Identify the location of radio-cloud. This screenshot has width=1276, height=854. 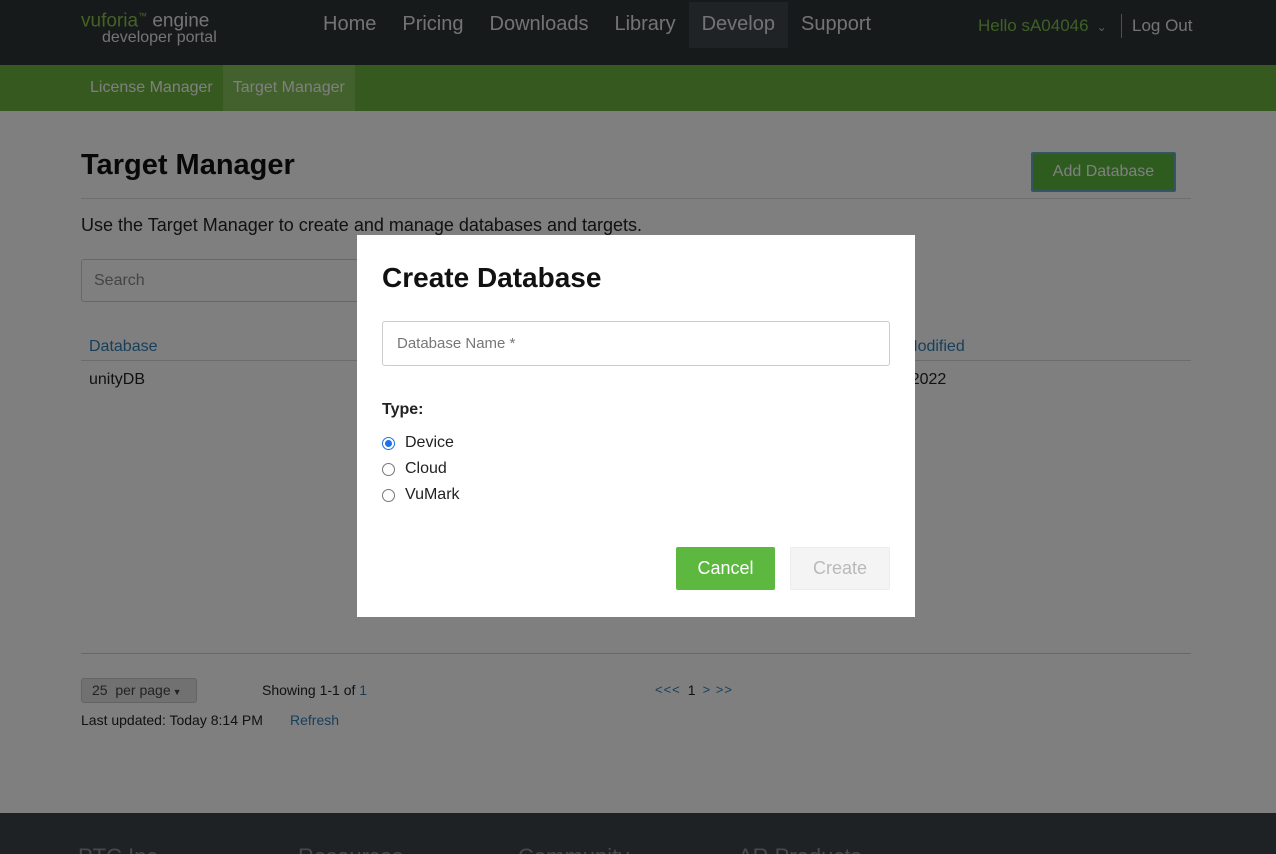
(388, 469).